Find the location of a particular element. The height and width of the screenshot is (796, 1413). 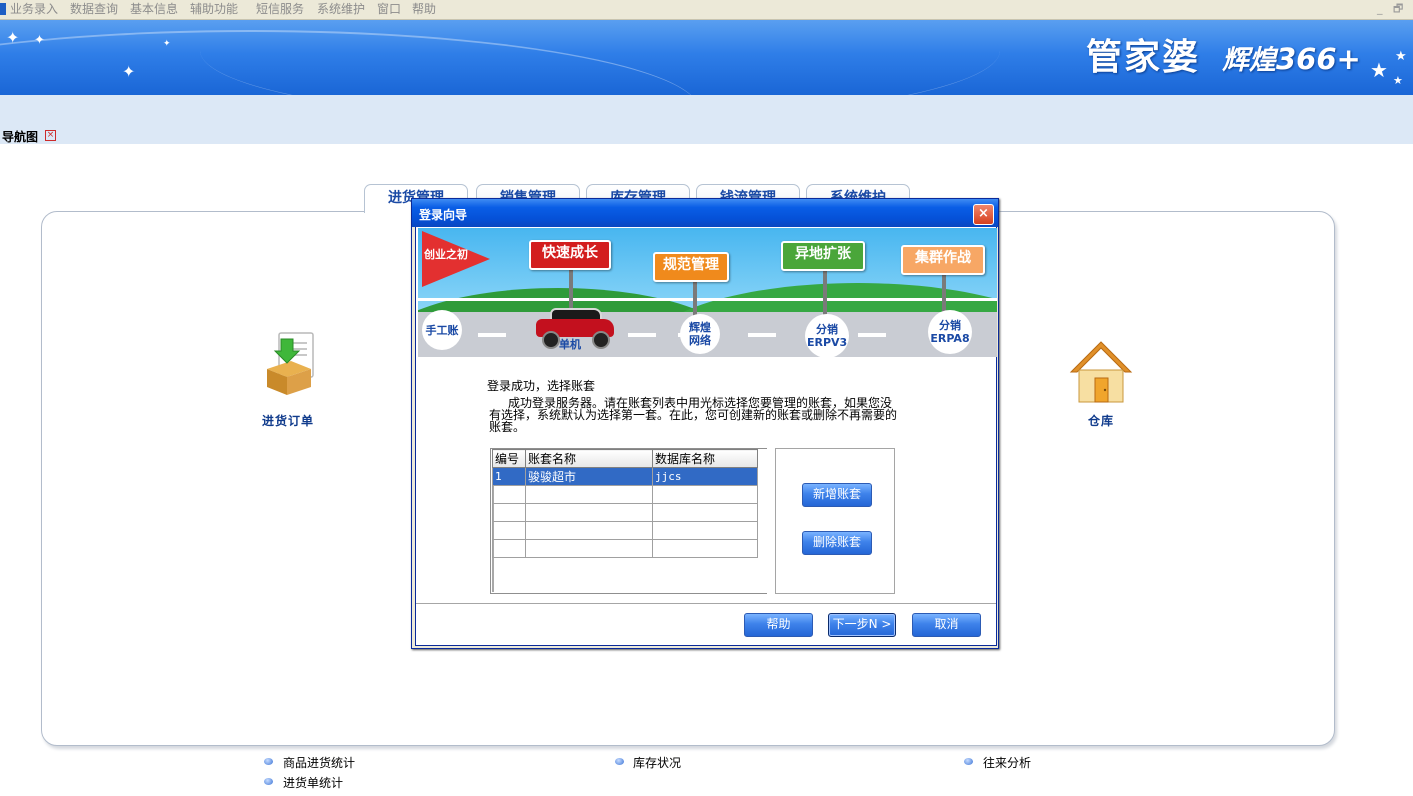

account-set-table: 编号 账套名称 数据库名称 1 骏骏超市 jjcs is located at coordinates (628, 521).